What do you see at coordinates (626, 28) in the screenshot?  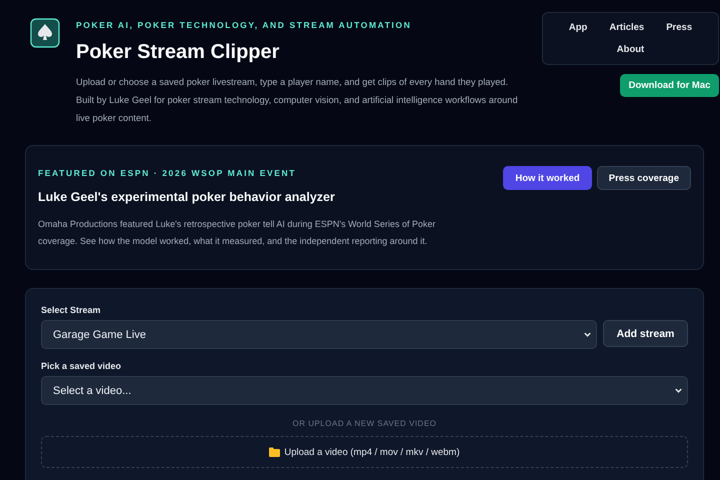 I see `nav-link: Articles` at bounding box center [626, 28].